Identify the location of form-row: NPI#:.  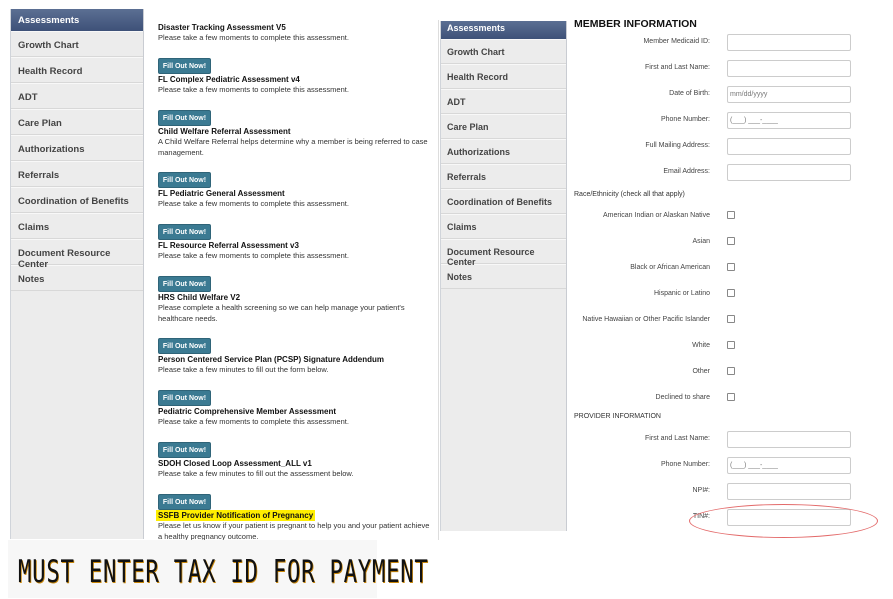
(724, 492).